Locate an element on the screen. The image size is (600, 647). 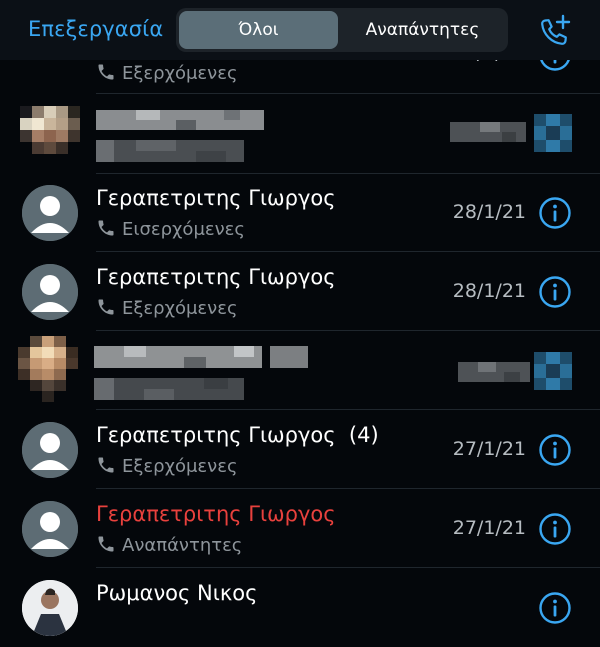
call-type: Εισερχόμενες is located at coordinates (170, 229).